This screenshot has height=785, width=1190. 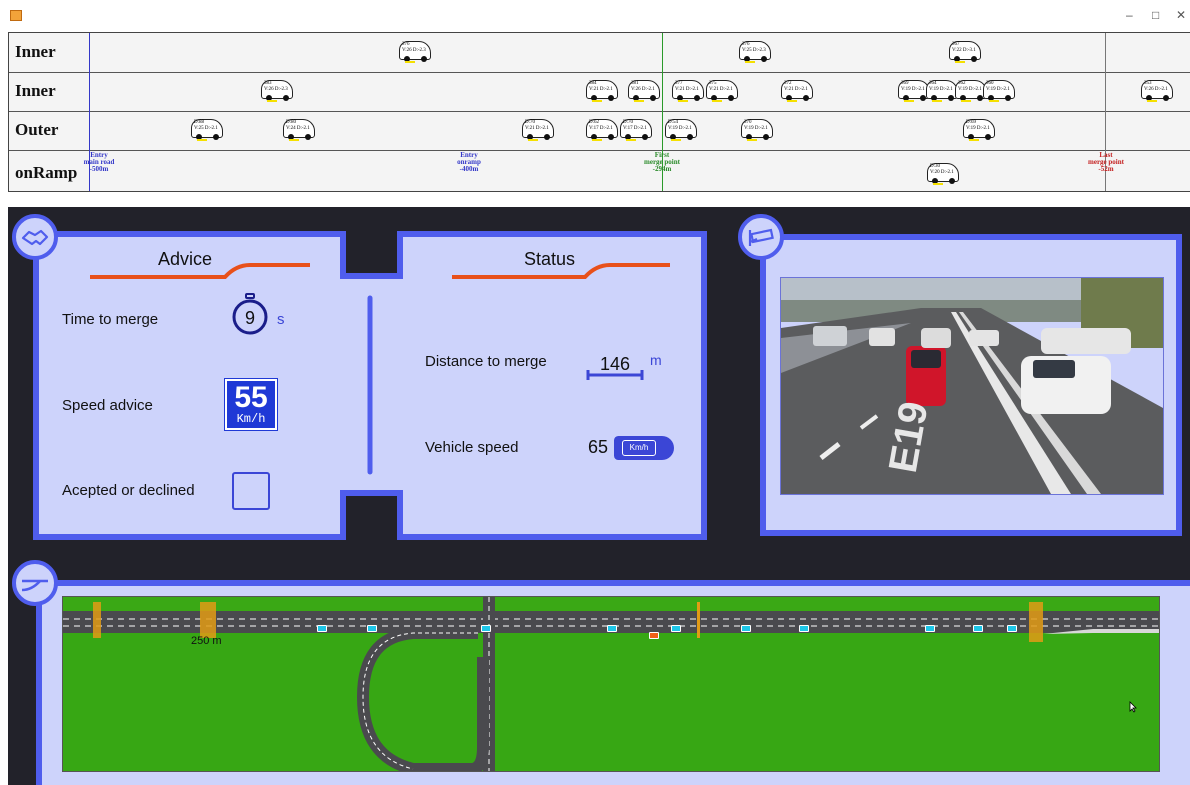 What do you see at coordinates (472, 447) in the screenshot?
I see `vehicle-speed-label: Vehicle speed` at bounding box center [472, 447].